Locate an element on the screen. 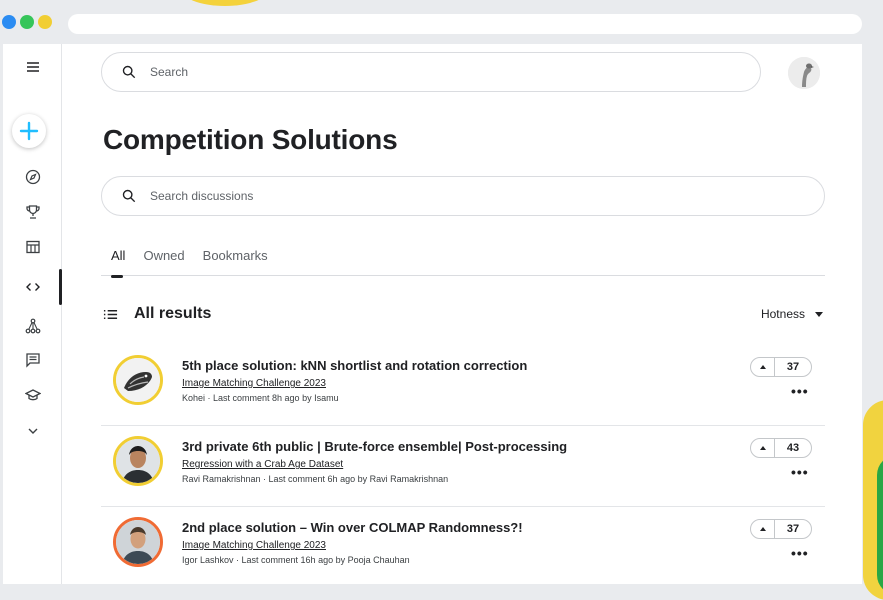 The image size is (883, 600). sidebar-item-explore is located at coordinates (32, 177).